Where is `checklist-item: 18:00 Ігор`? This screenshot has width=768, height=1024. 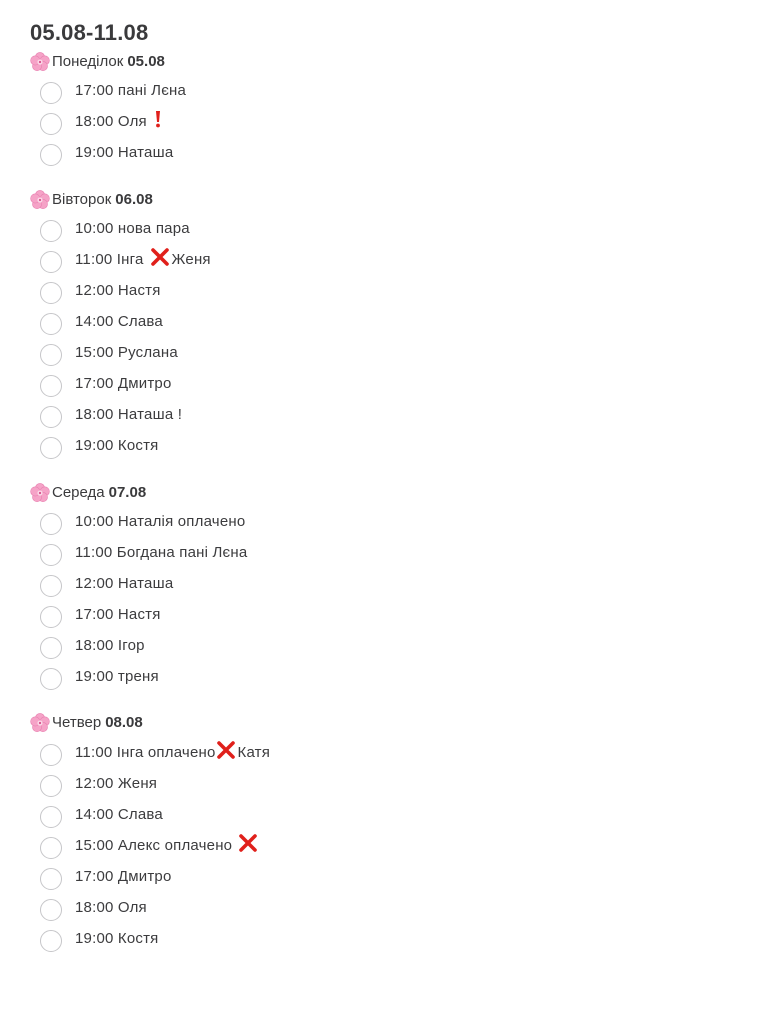
checklist-item: 18:00 Ігор is located at coordinates (92, 645).